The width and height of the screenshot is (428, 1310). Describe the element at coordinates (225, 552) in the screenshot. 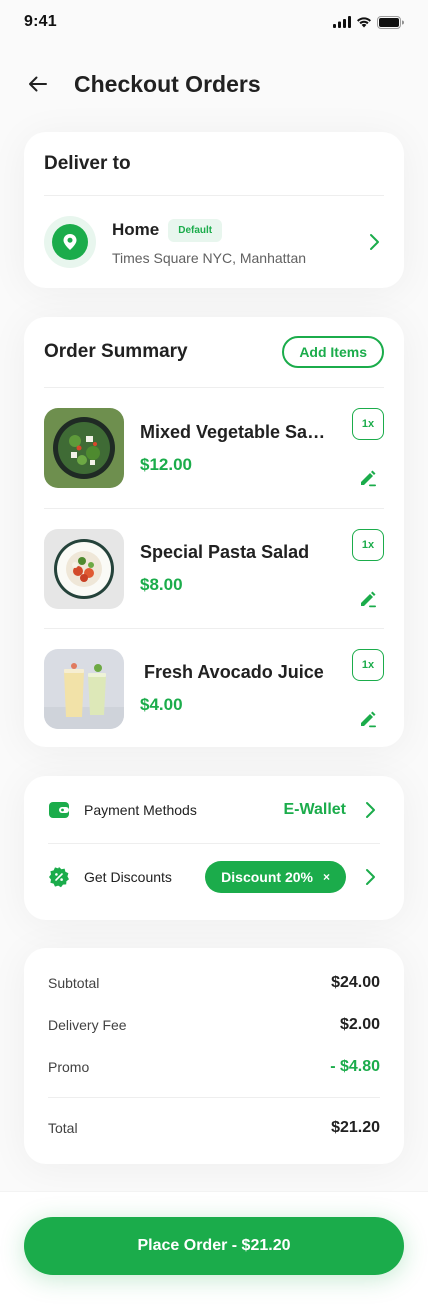

I see `item-name: Special Pasta Salad` at that location.